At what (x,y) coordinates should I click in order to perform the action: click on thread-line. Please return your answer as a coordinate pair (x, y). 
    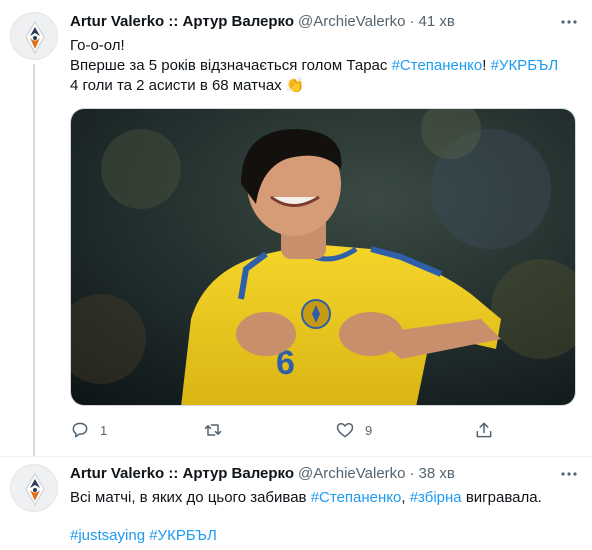
    Looking at the image, I should click on (34, 260).